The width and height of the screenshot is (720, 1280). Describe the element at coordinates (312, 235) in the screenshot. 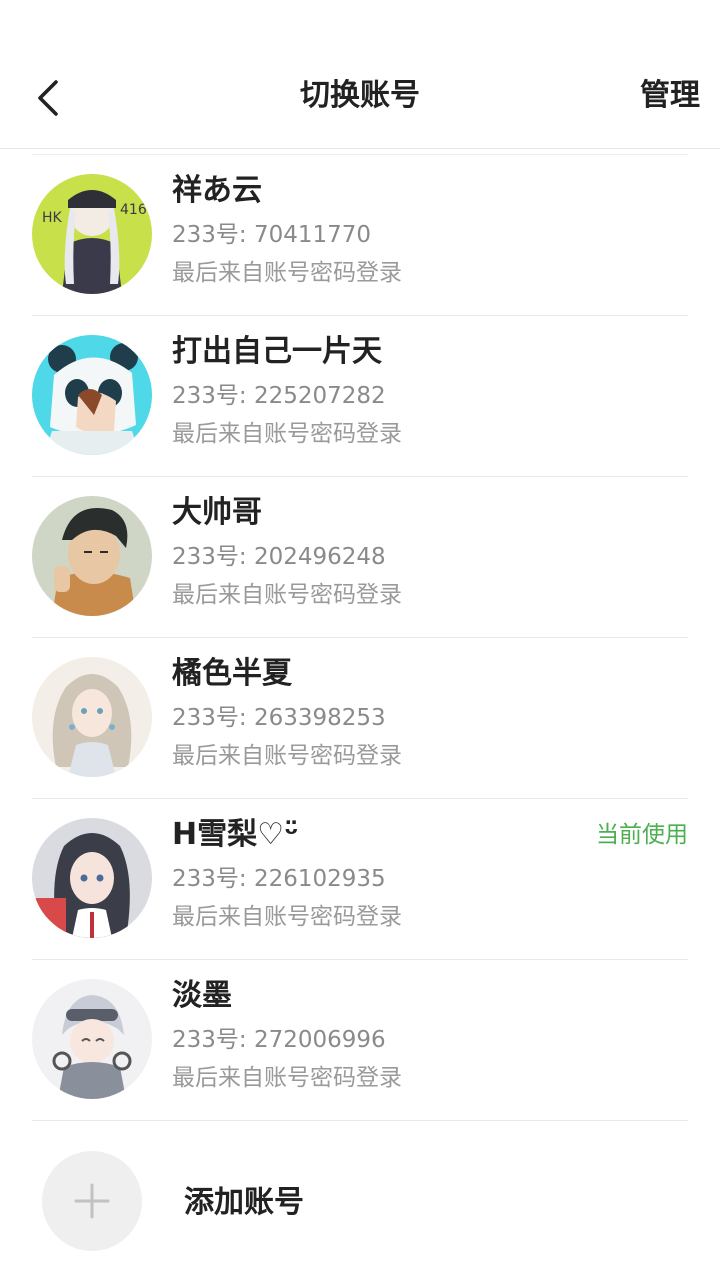

I see `account-id-value: 70411770` at that location.